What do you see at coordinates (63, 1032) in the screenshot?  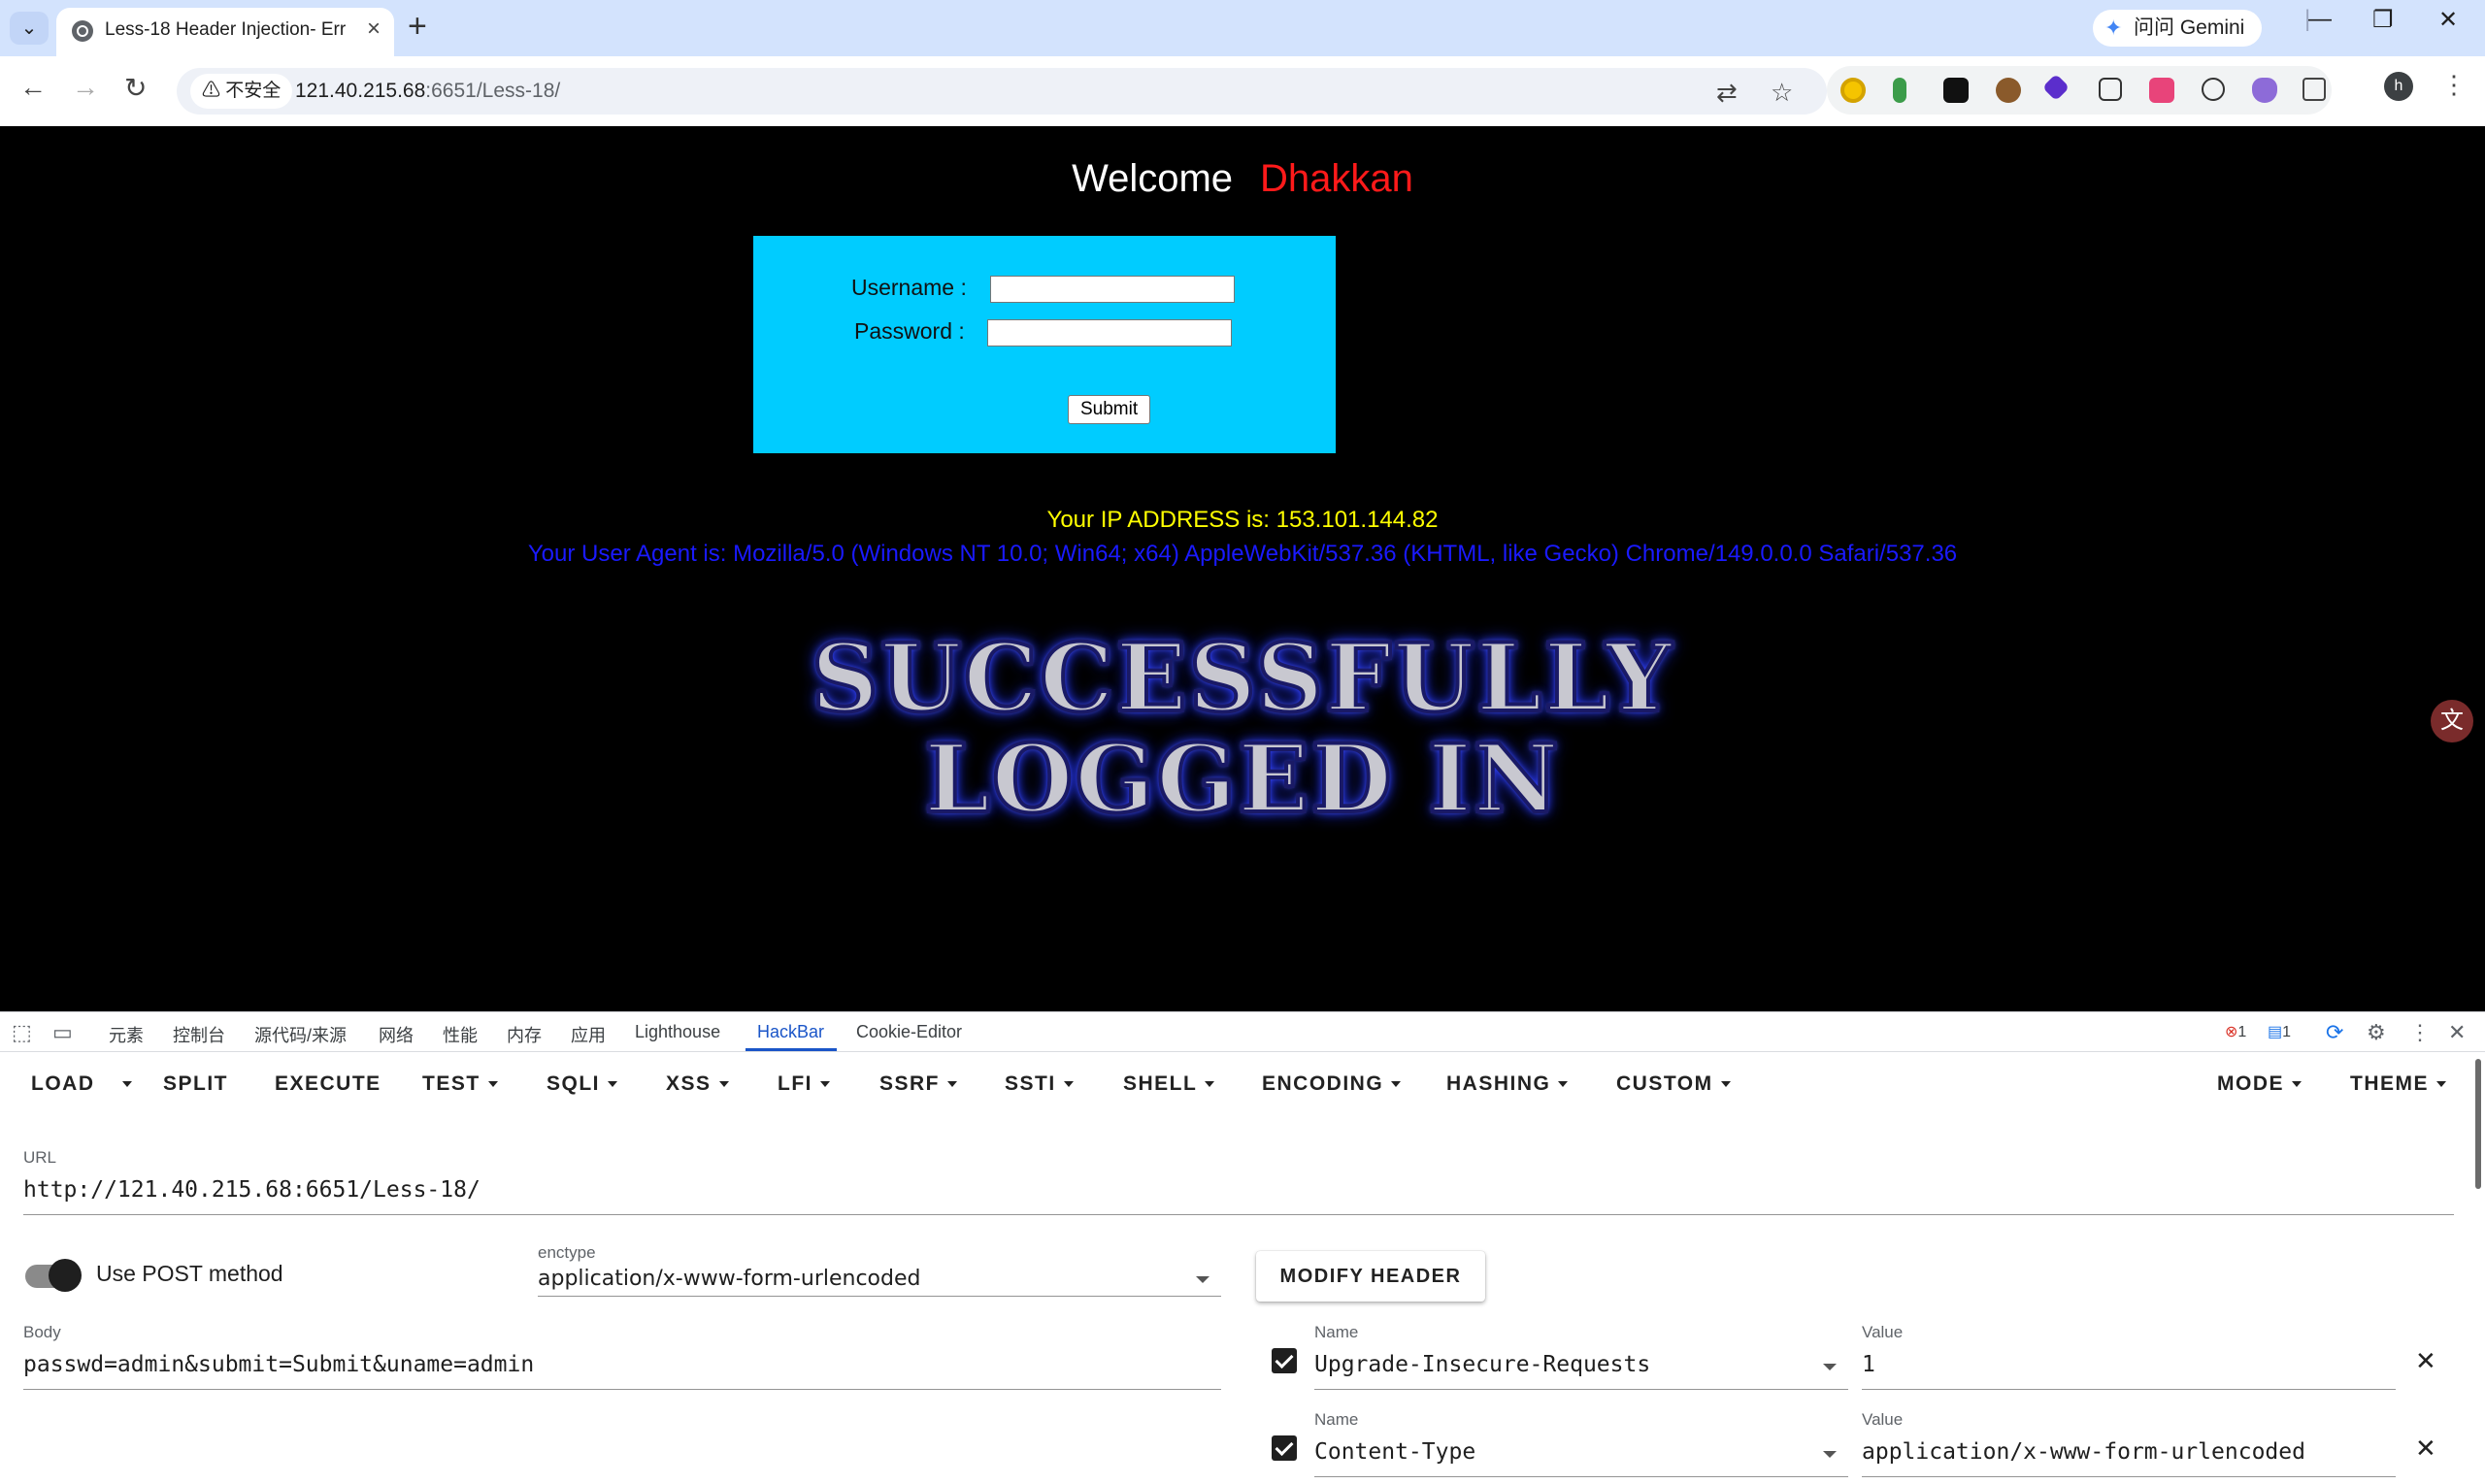 I see `device-toolbar-icon: ▭` at bounding box center [63, 1032].